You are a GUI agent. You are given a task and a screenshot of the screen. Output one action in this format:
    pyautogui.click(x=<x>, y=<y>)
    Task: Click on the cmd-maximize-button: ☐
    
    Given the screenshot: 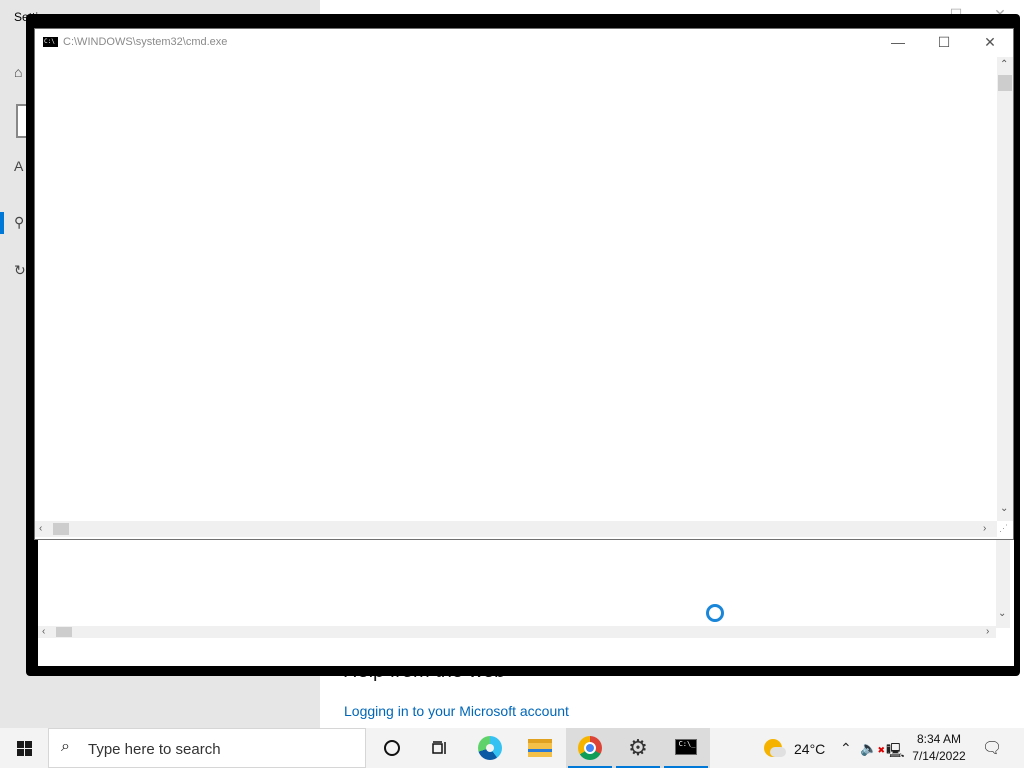 What is the action you would take?
    pyautogui.click(x=944, y=43)
    